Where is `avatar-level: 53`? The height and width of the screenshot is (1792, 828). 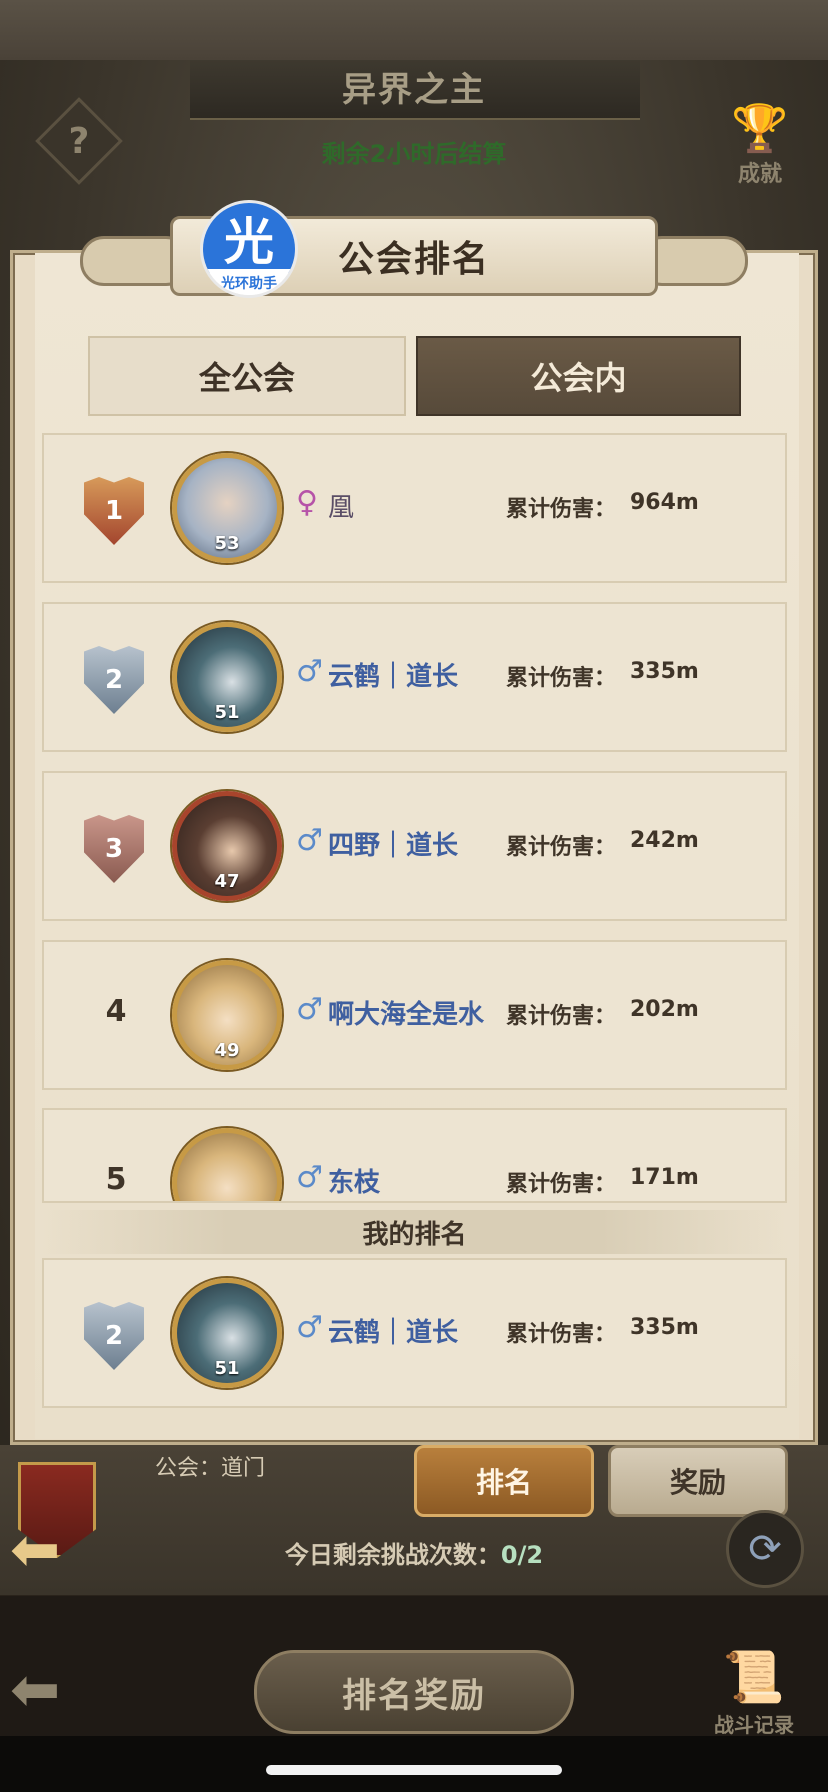
avatar-level: 53 is located at coordinates (227, 543).